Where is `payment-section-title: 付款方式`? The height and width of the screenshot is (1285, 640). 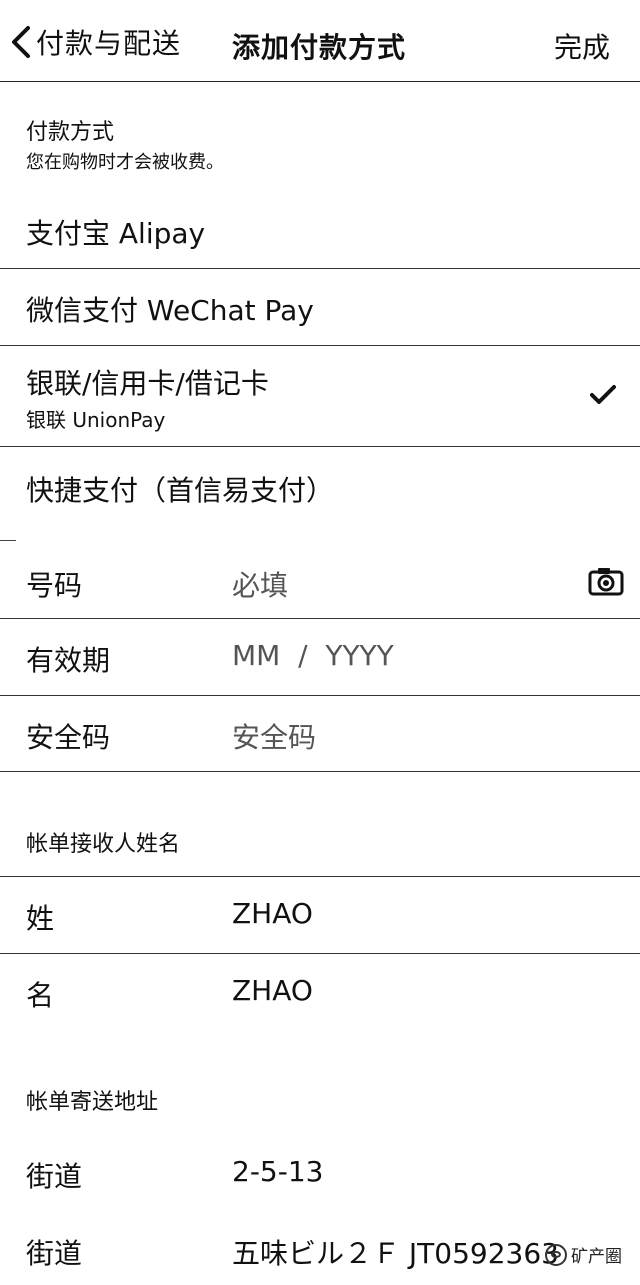 payment-section-title: 付款方式 is located at coordinates (70, 132).